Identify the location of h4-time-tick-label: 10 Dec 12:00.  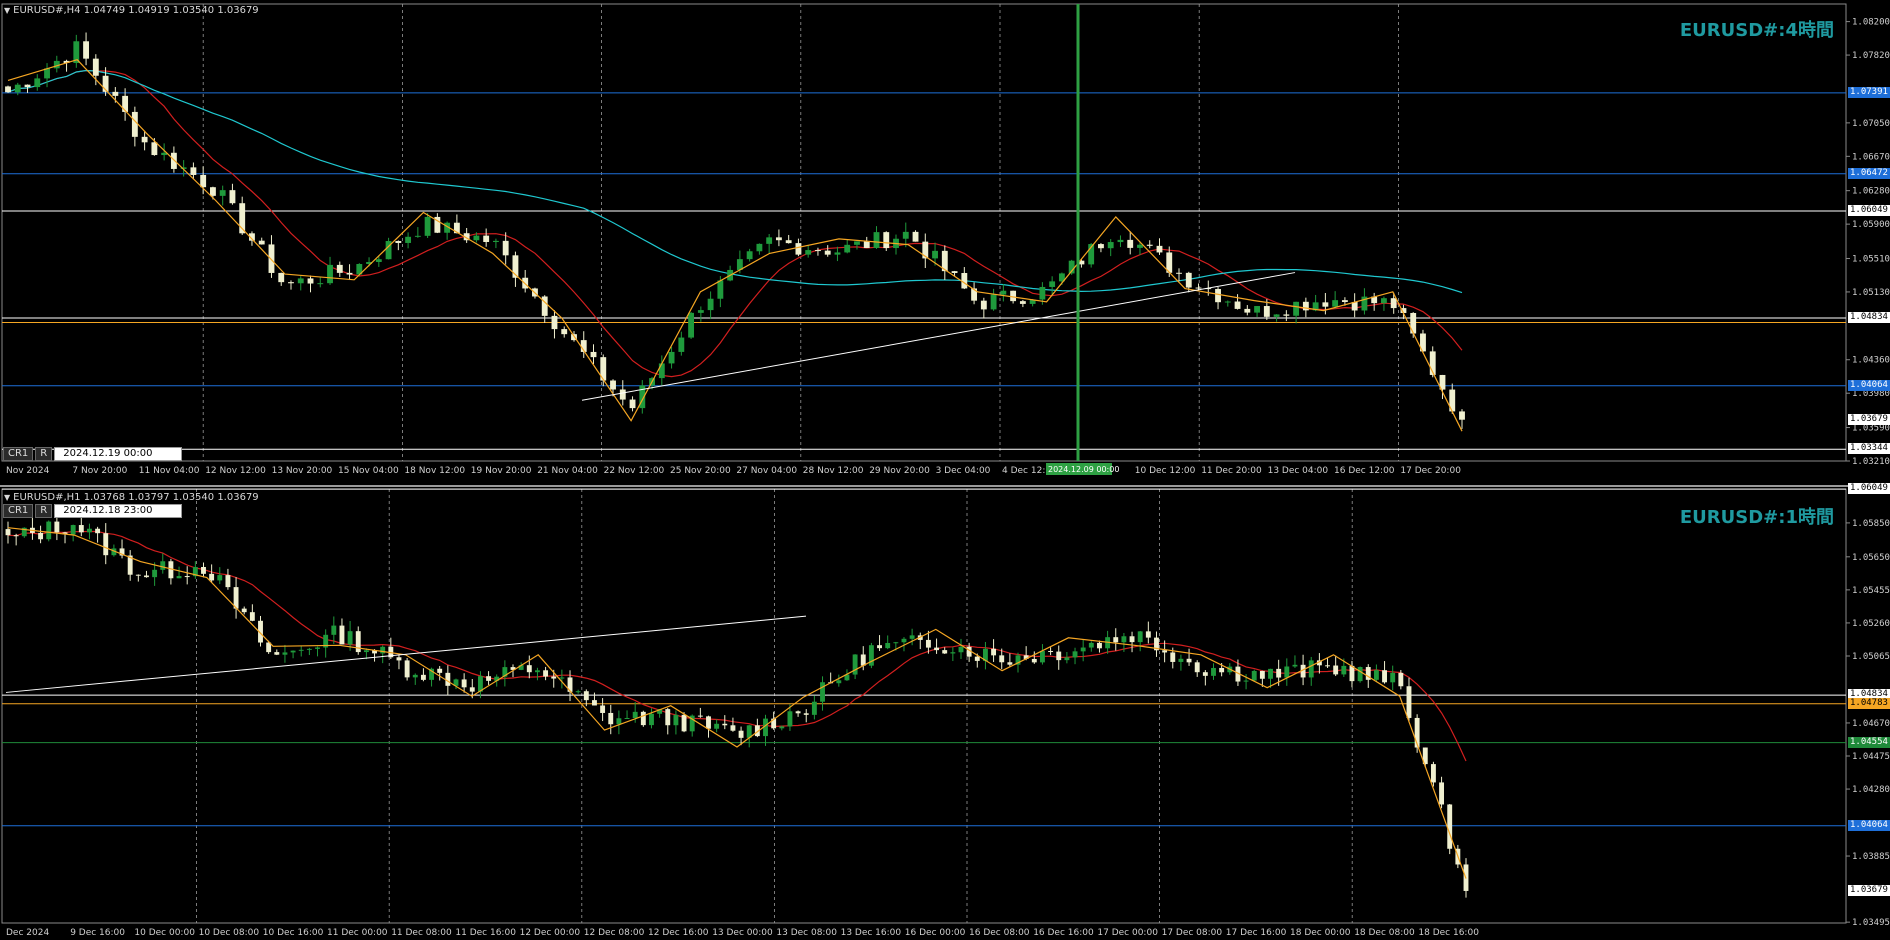
(1165, 471).